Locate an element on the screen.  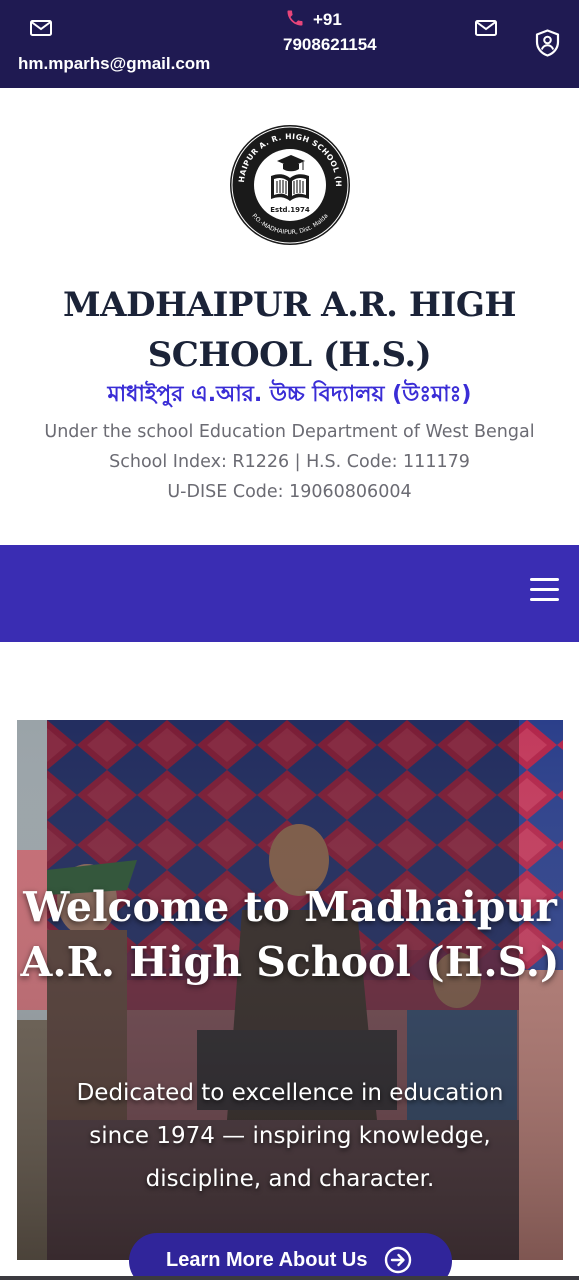
school-name-bengali: মাধাইপুর এ.আর. উচ্চ বিদ্যালয় (উঃমাঃ) is located at coordinates (289, 394).